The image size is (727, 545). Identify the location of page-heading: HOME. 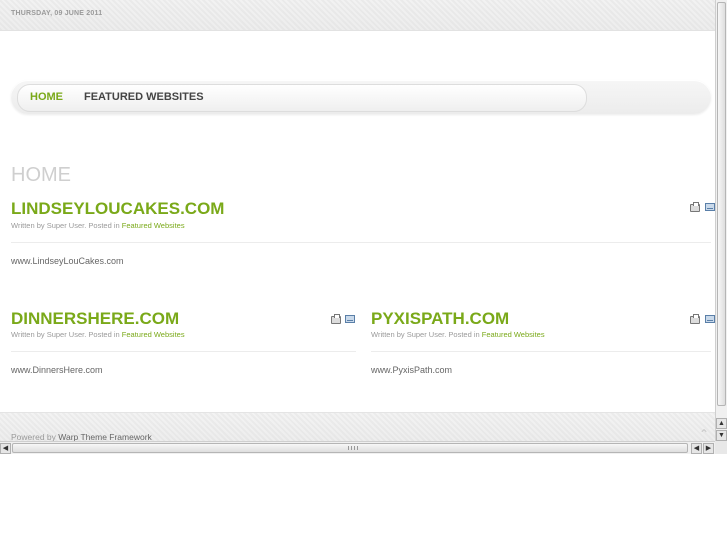
(41, 175).